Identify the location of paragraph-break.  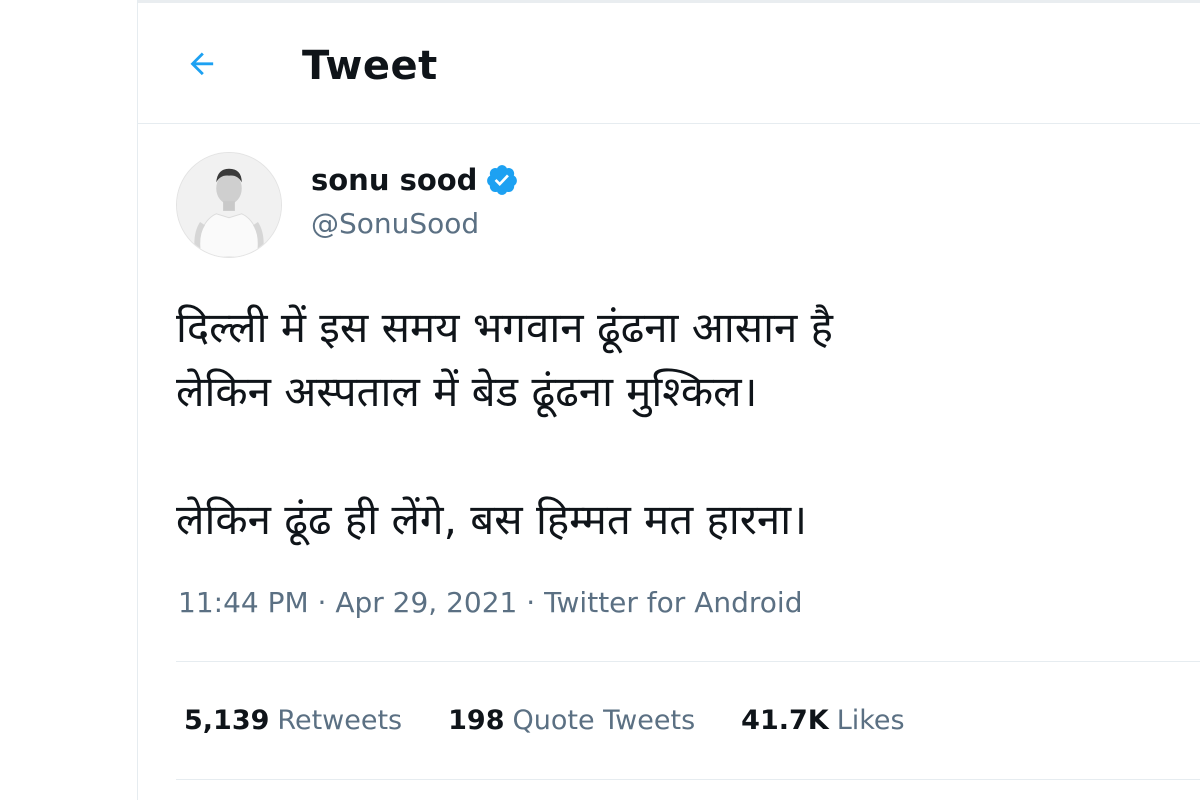
(676, 456).